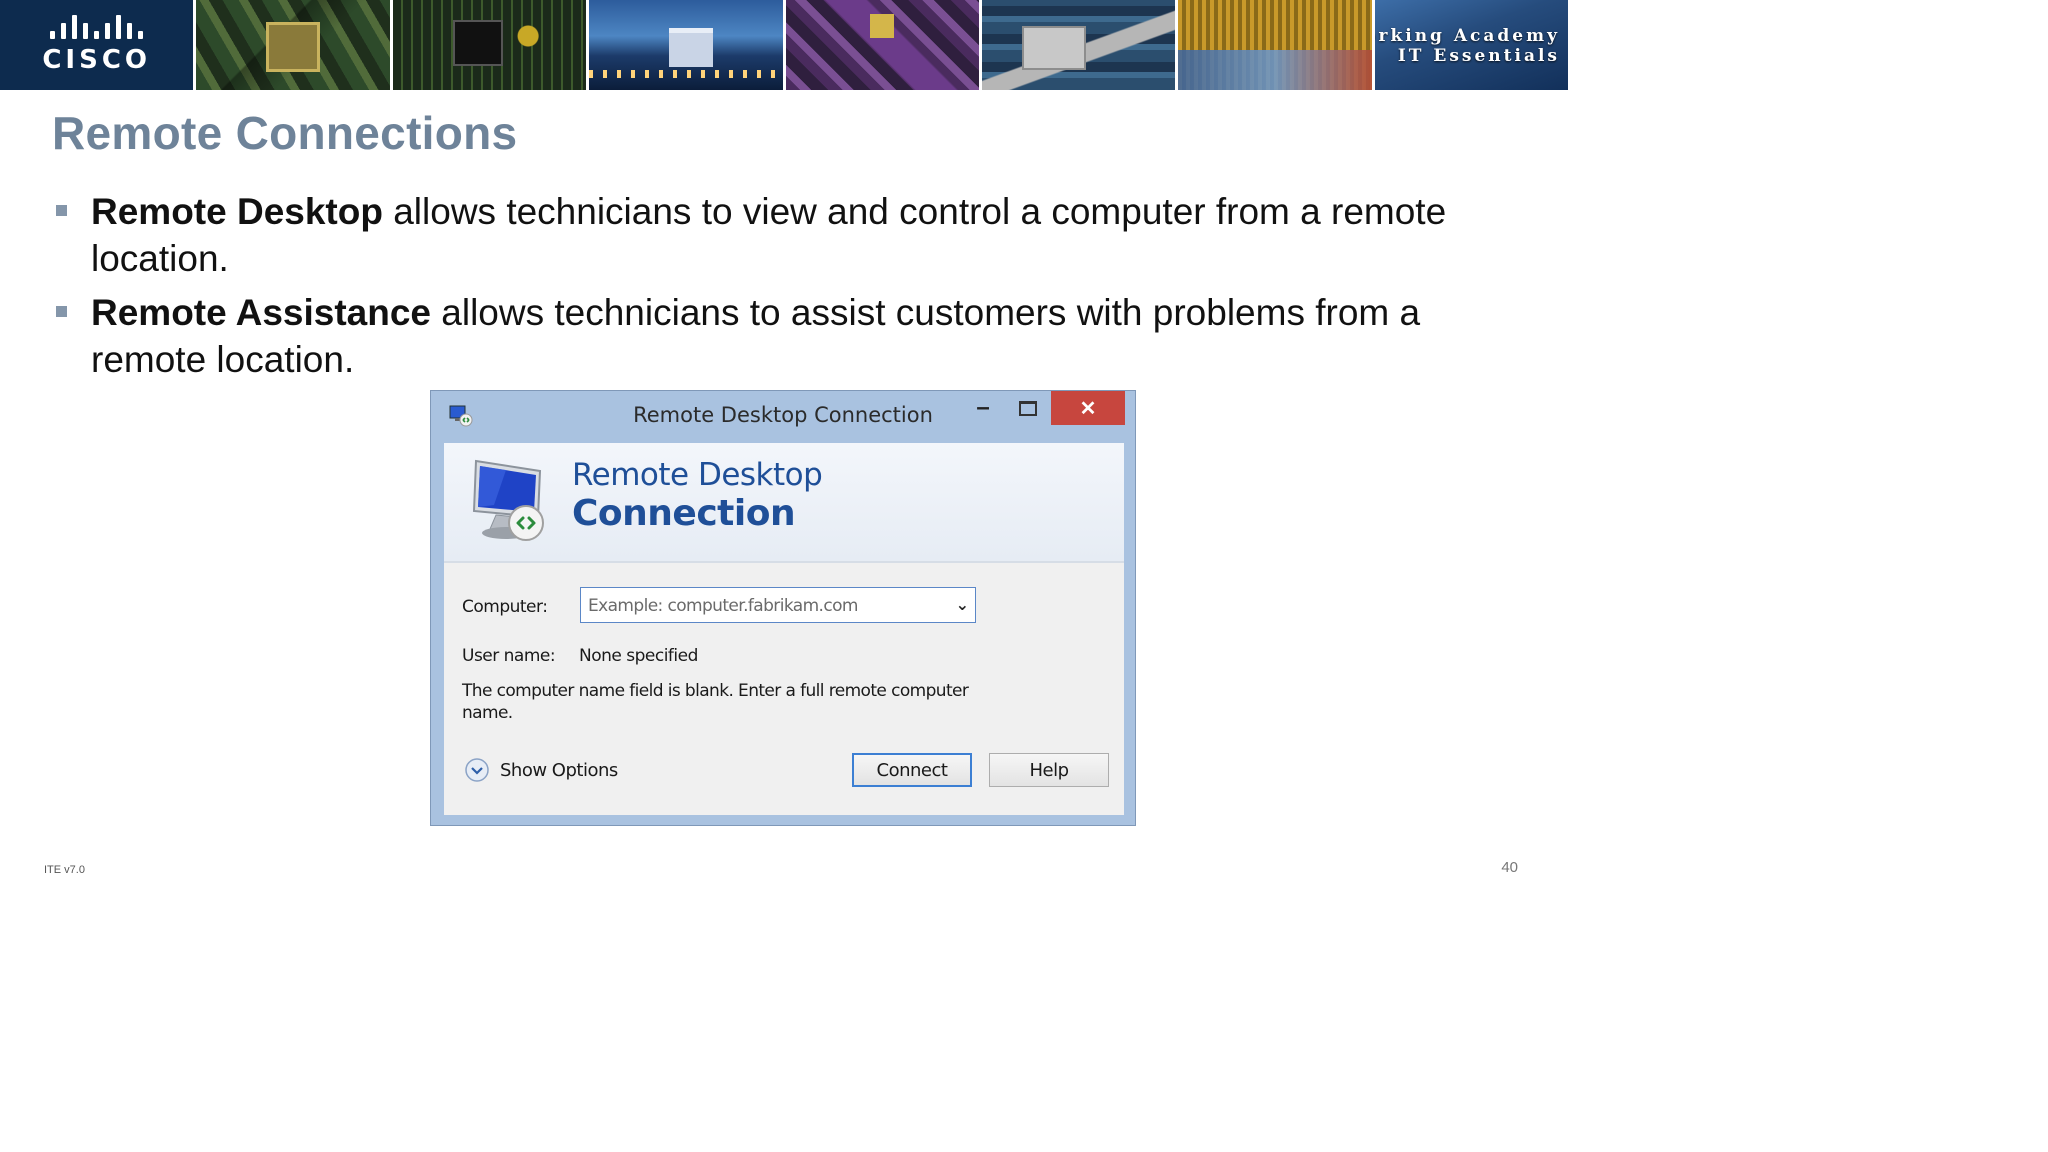 This screenshot has width=2048, height=1152. I want to click on show-options-toggle: Show Options, so click(541, 770).